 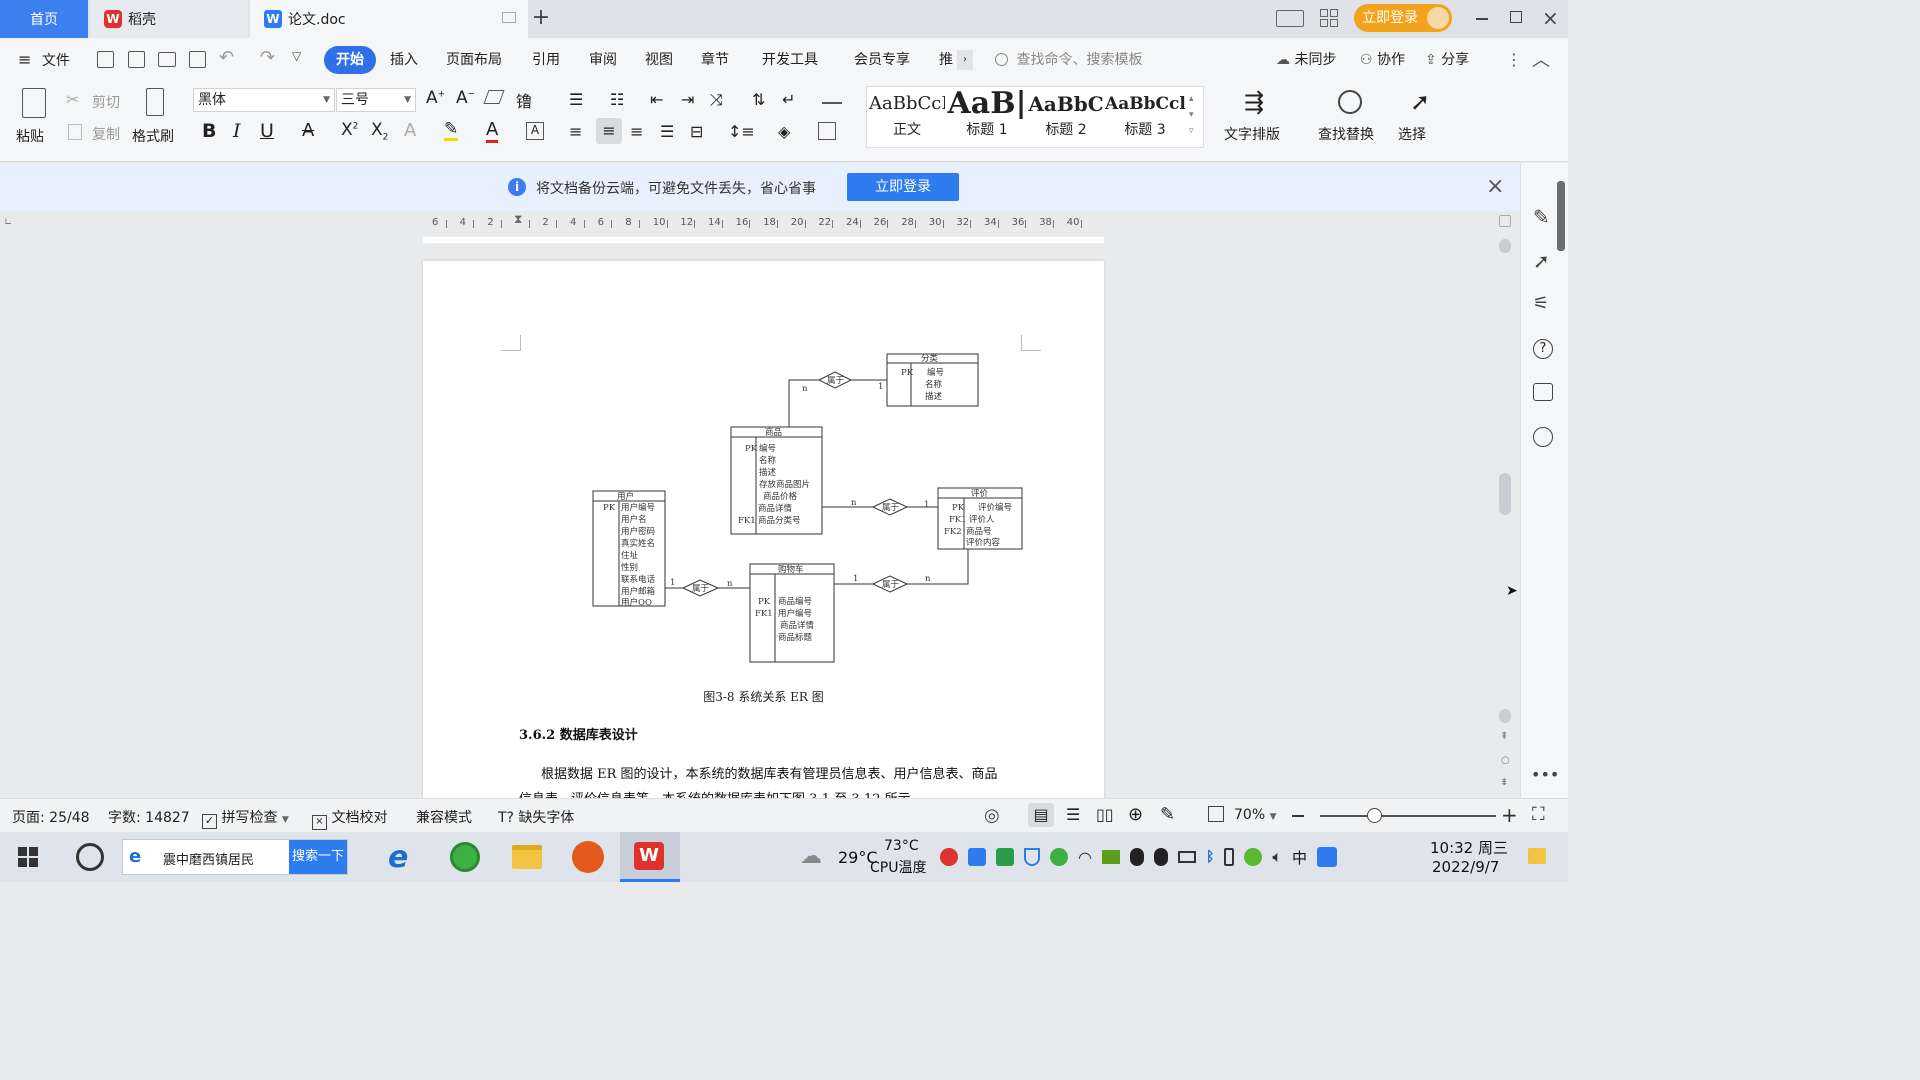 I want to click on distributed-icon: ⊟, so click(x=696, y=131).